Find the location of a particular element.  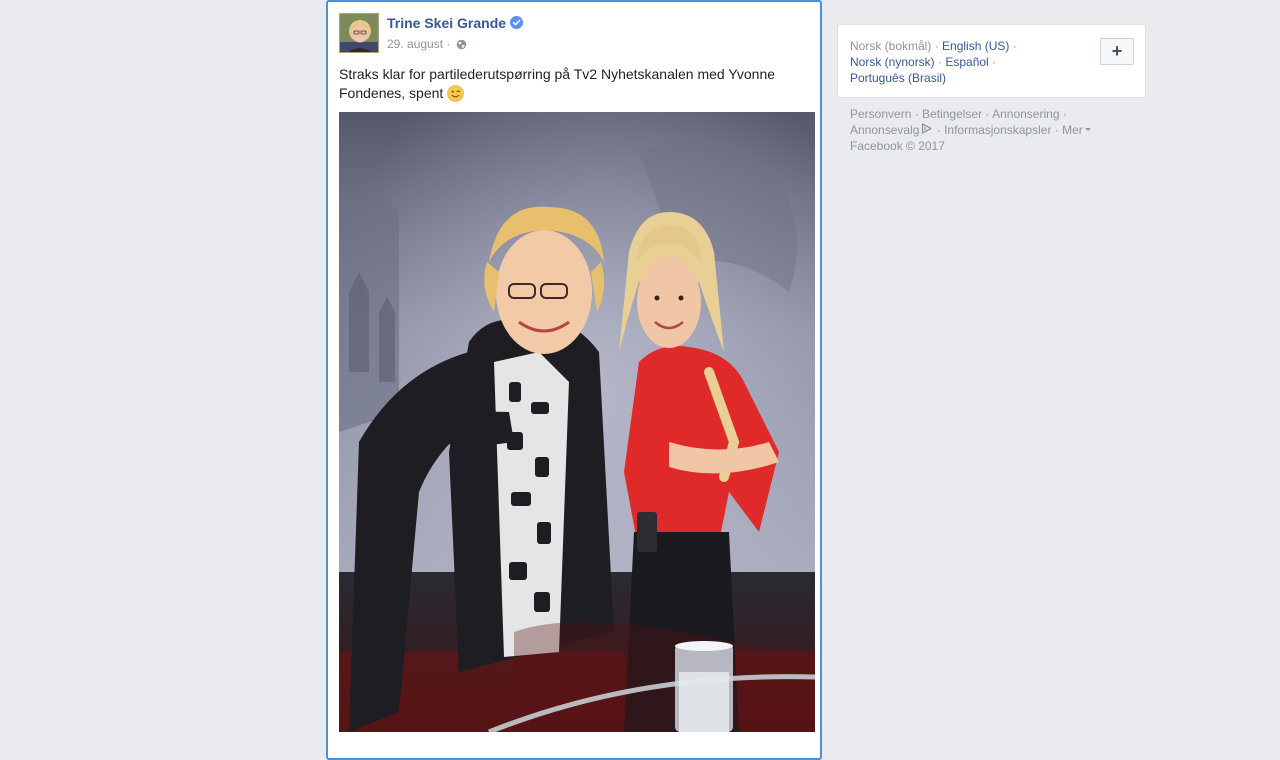

author-name: Trine Skei Grande is located at coordinates (455, 23).